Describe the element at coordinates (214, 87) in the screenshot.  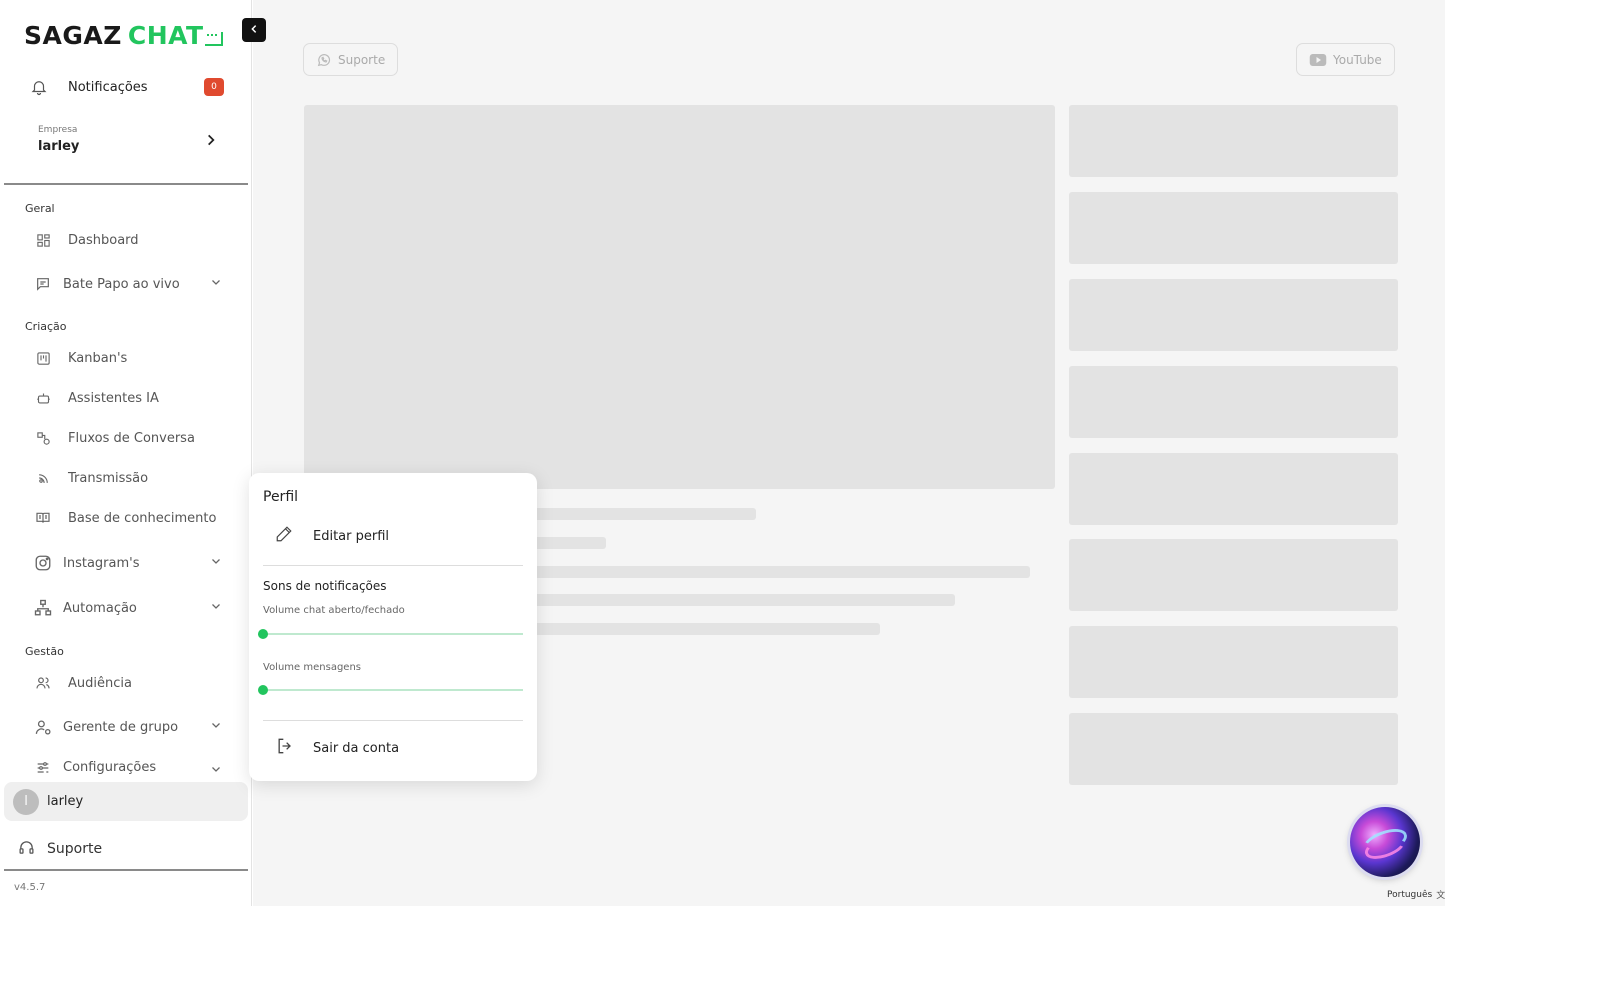
I see `notifications-count-badge: 0` at that location.